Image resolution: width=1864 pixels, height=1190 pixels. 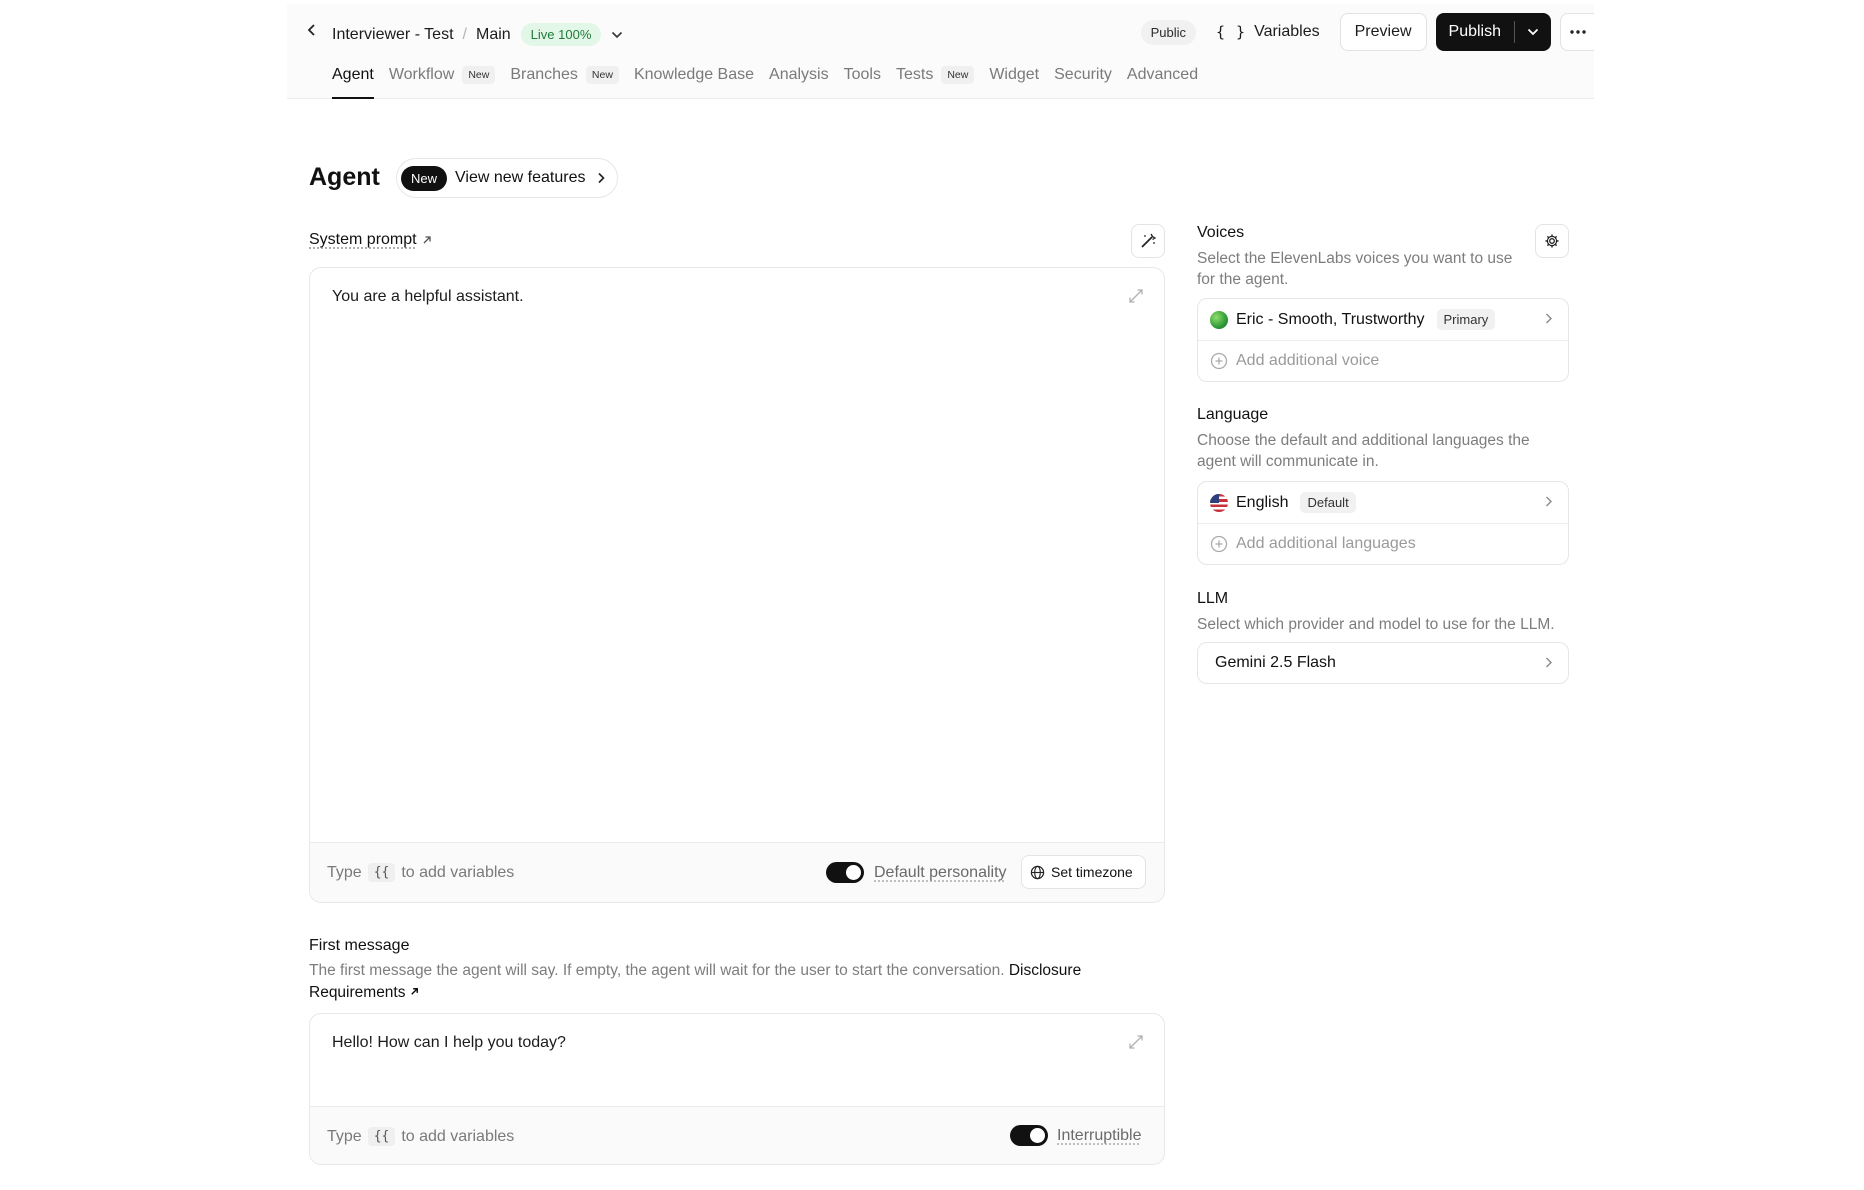 What do you see at coordinates (1231, 32) in the screenshot?
I see `braces-icon: { }` at bounding box center [1231, 32].